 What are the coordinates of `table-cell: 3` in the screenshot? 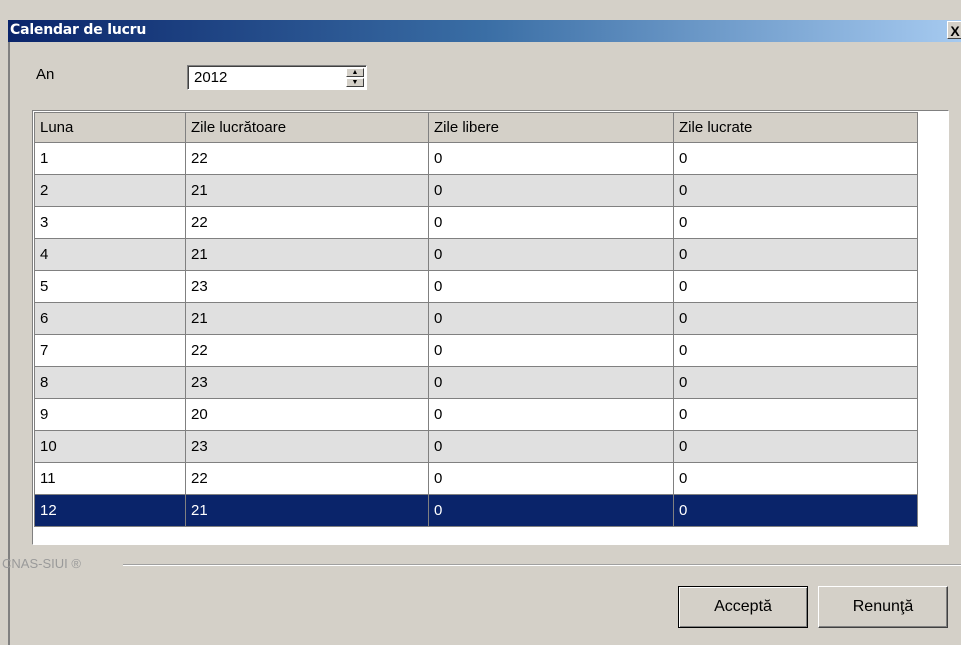 It's located at (110, 222).